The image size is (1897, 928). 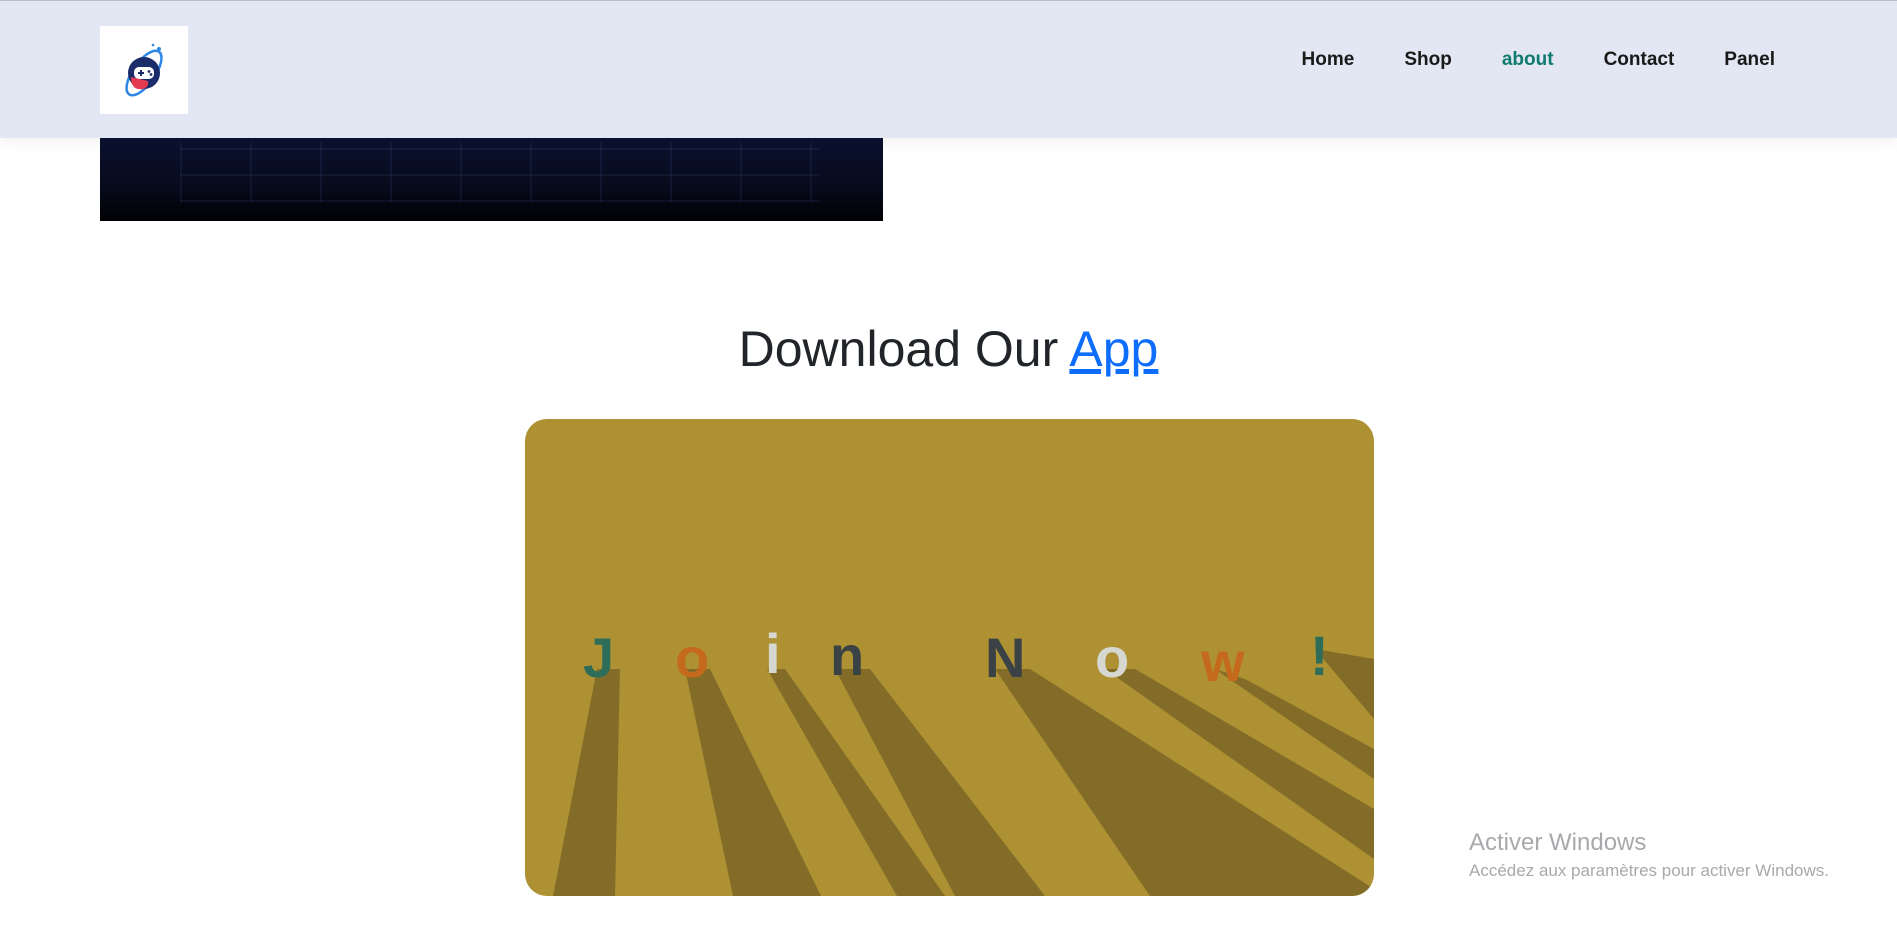 I want to click on download-app-heading: Download Our App, so click(x=948, y=349).